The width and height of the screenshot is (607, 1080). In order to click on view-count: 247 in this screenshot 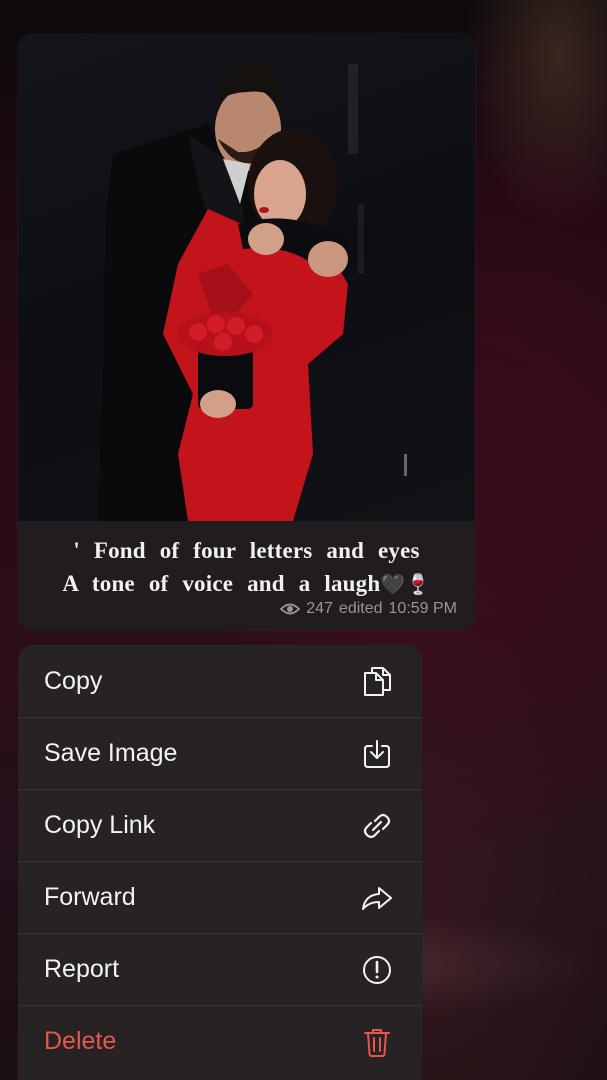, I will do `click(319, 608)`.